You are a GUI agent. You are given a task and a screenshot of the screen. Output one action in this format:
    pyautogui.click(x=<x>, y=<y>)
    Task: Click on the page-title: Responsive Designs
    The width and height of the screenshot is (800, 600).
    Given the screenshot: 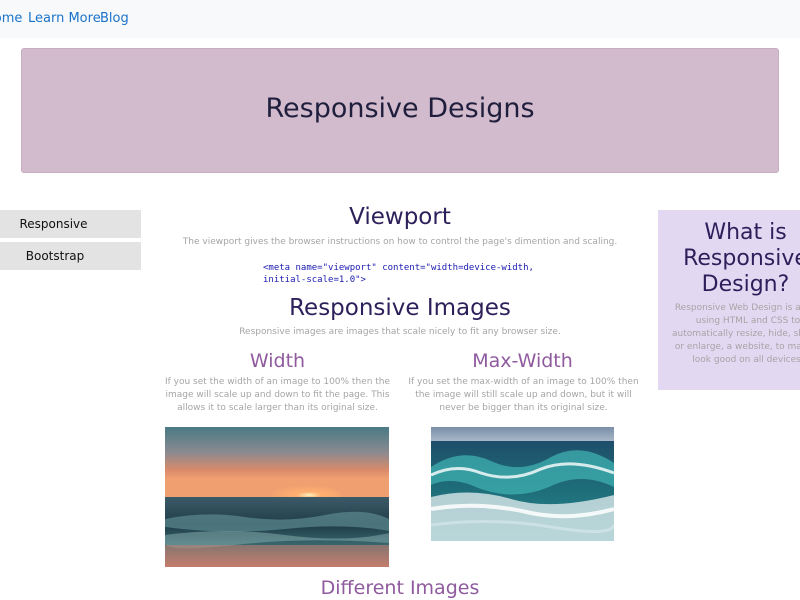 What is the action you would take?
    pyautogui.click(x=400, y=108)
    